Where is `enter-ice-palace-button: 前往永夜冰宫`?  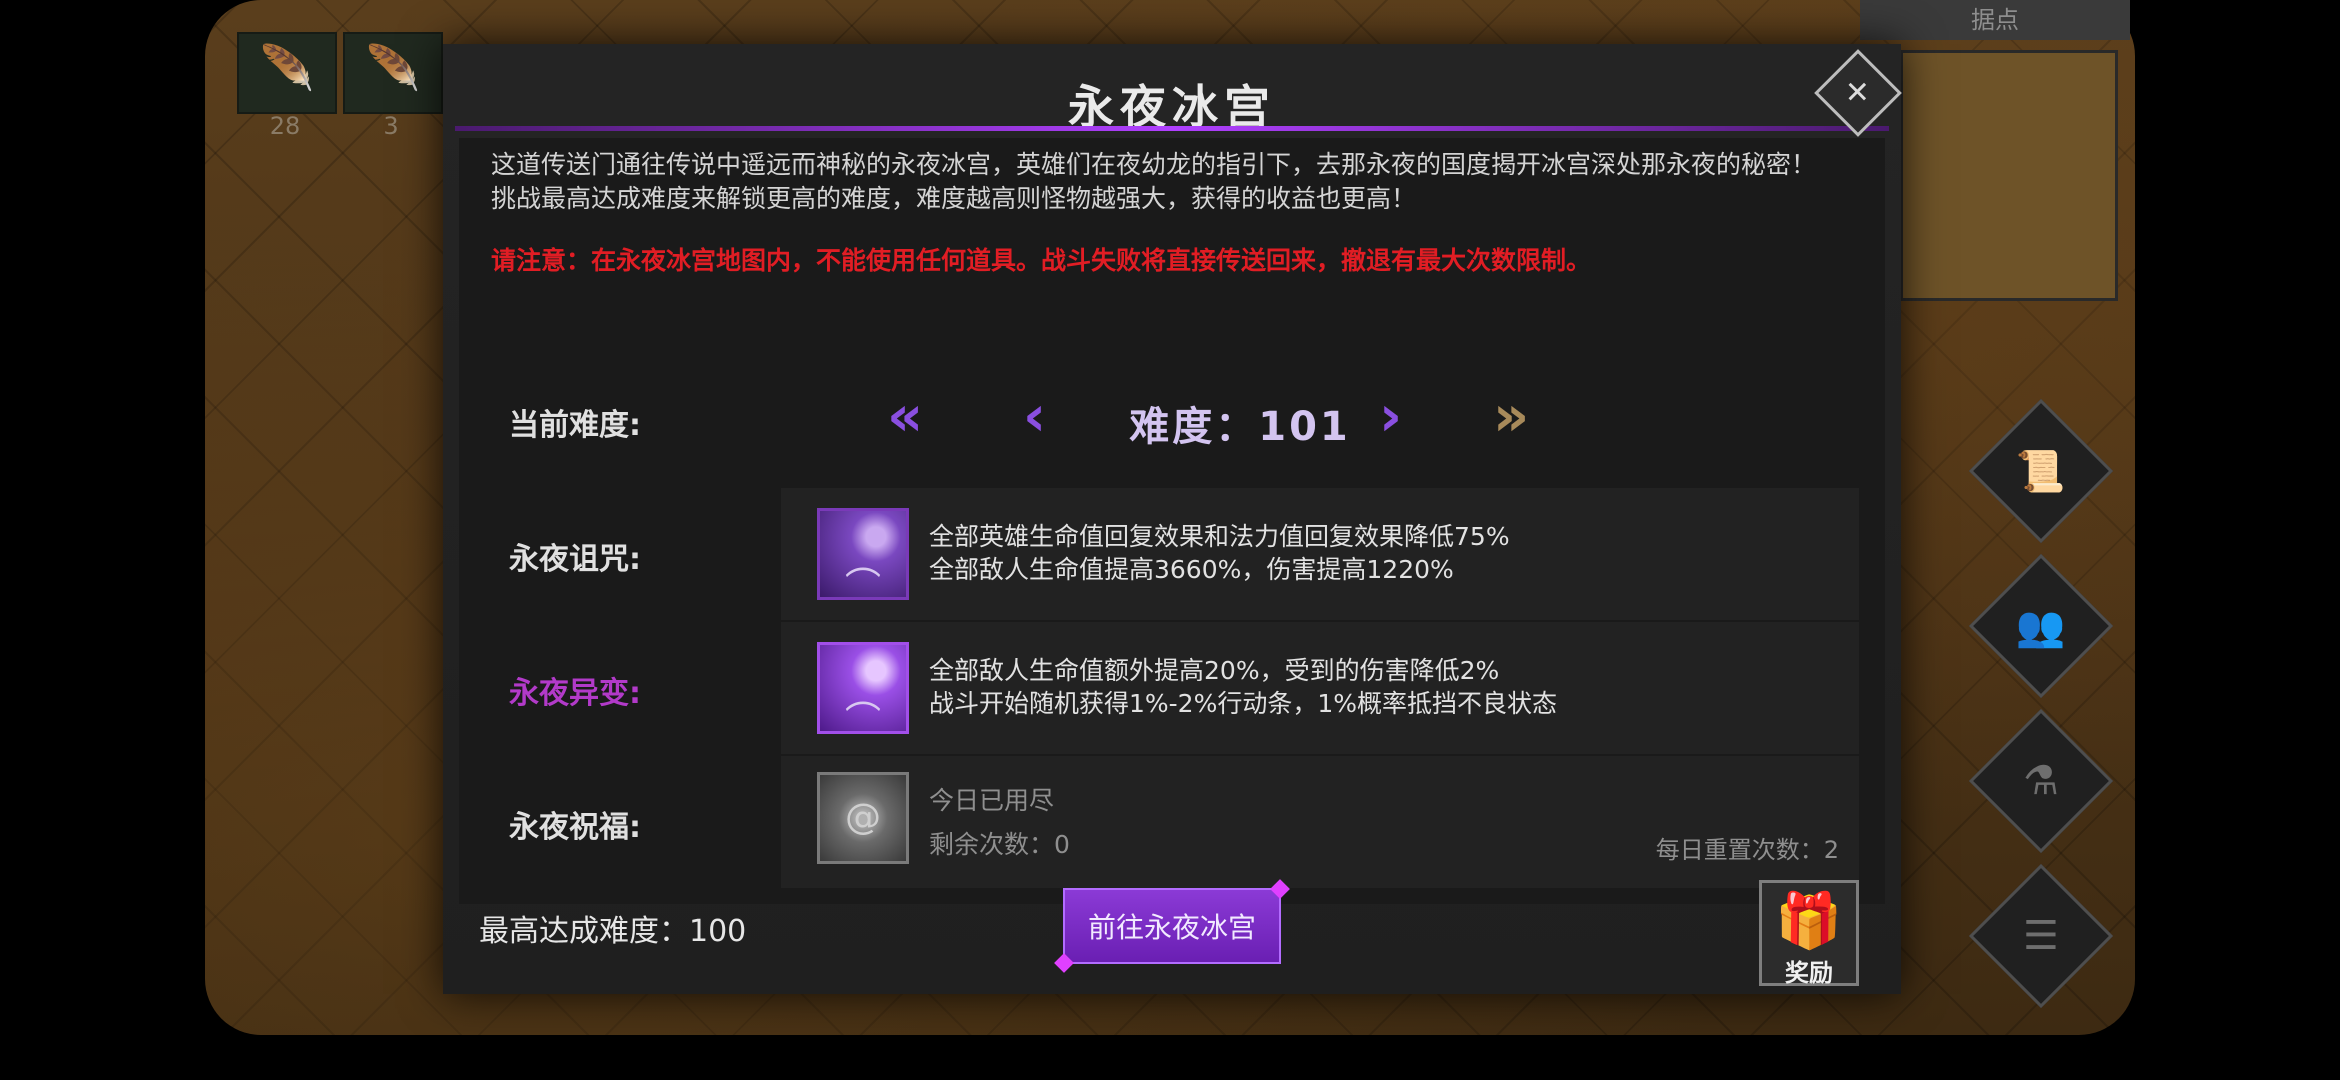 enter-ice-palace-button: 前往永夜冰宫 is located at coordinates (1172, 926).